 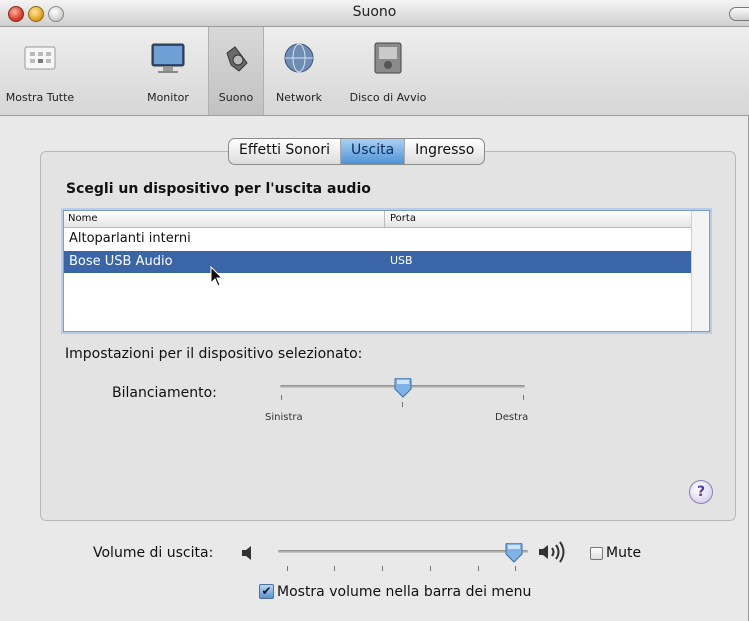 I want to click on balance-label: Bilanciamento:, so click(x=164, y=393).